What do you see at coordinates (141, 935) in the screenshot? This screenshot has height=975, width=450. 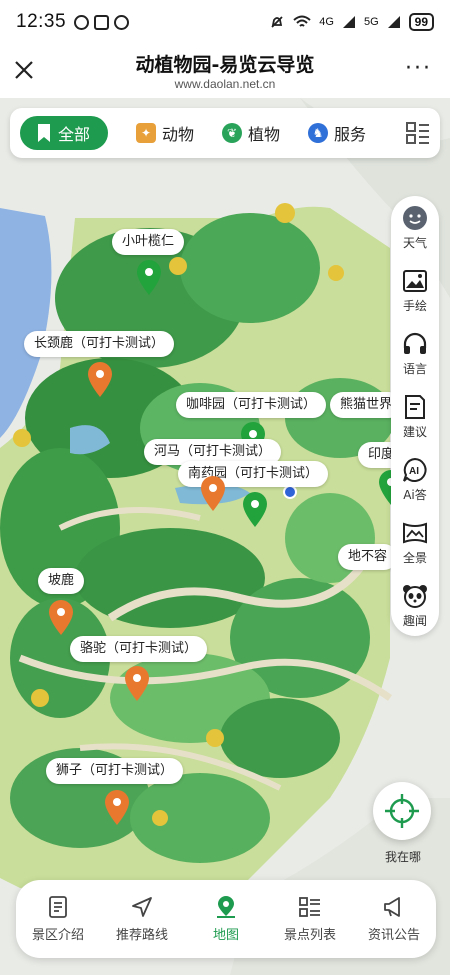 I see `nav-routes-label: 推荐路线` at bounding box center [141, 935].